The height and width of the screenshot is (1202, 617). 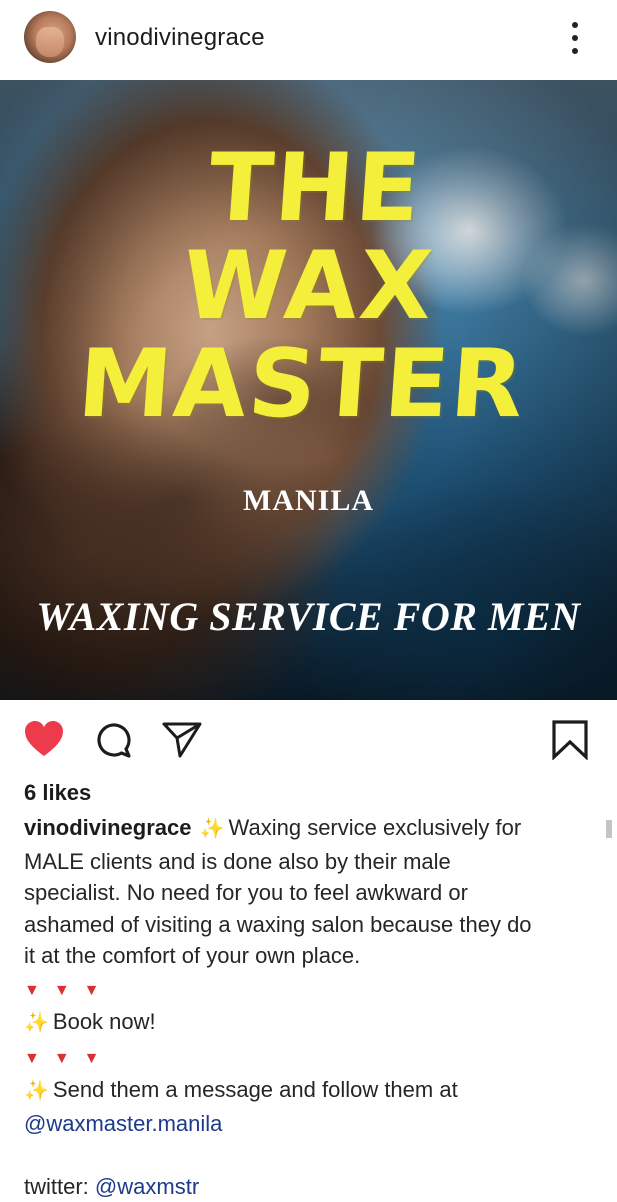 I want to click on bookmark-icon, so click(x=570, y=739).